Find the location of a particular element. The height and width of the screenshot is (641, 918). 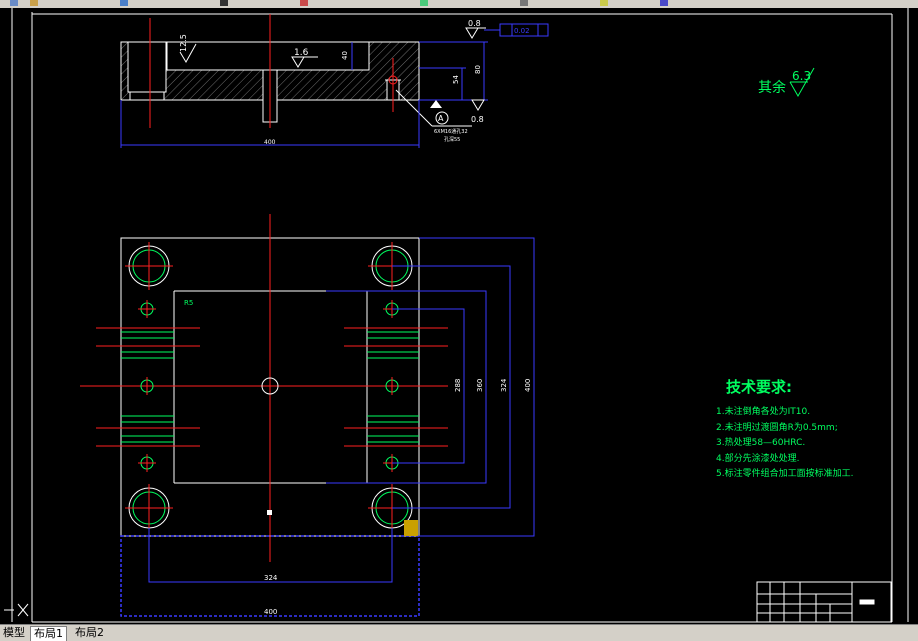

dim-360: 360 is located at coordinates (480, 385).